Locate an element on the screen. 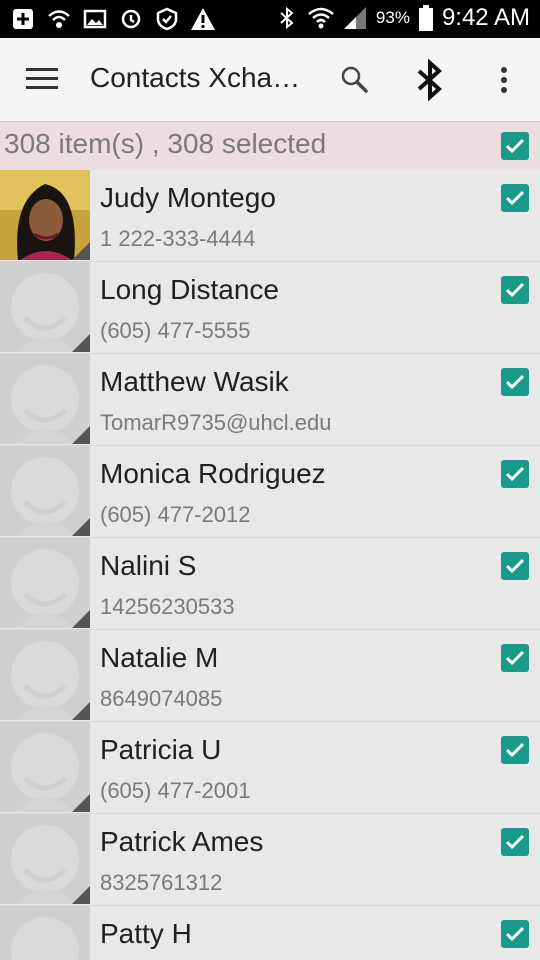 Image resolution: width=540 pixels, height=960 pixels. contact-row: Nalini S 14256230533 is located at coordinates (270, 584).